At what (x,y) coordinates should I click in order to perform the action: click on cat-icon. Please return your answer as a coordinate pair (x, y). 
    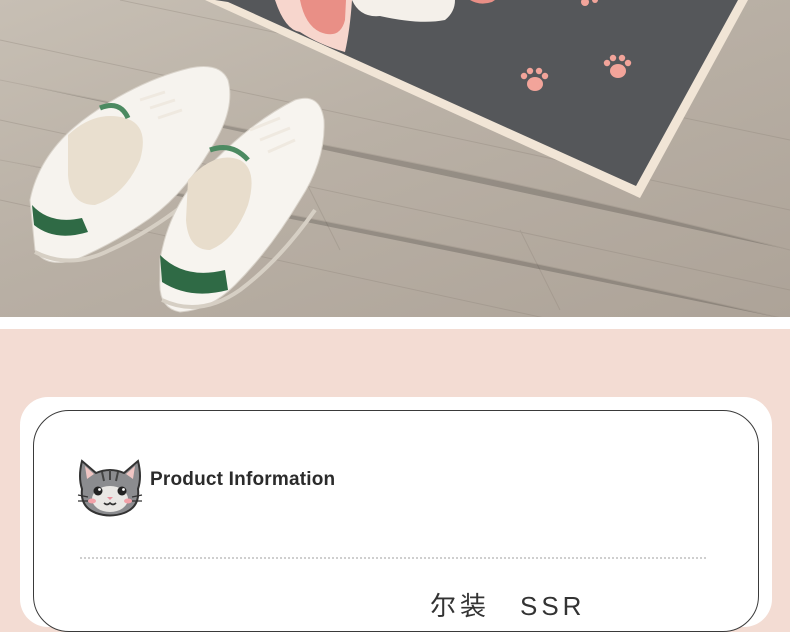
    Looking at the image, I should click on (110, 488).